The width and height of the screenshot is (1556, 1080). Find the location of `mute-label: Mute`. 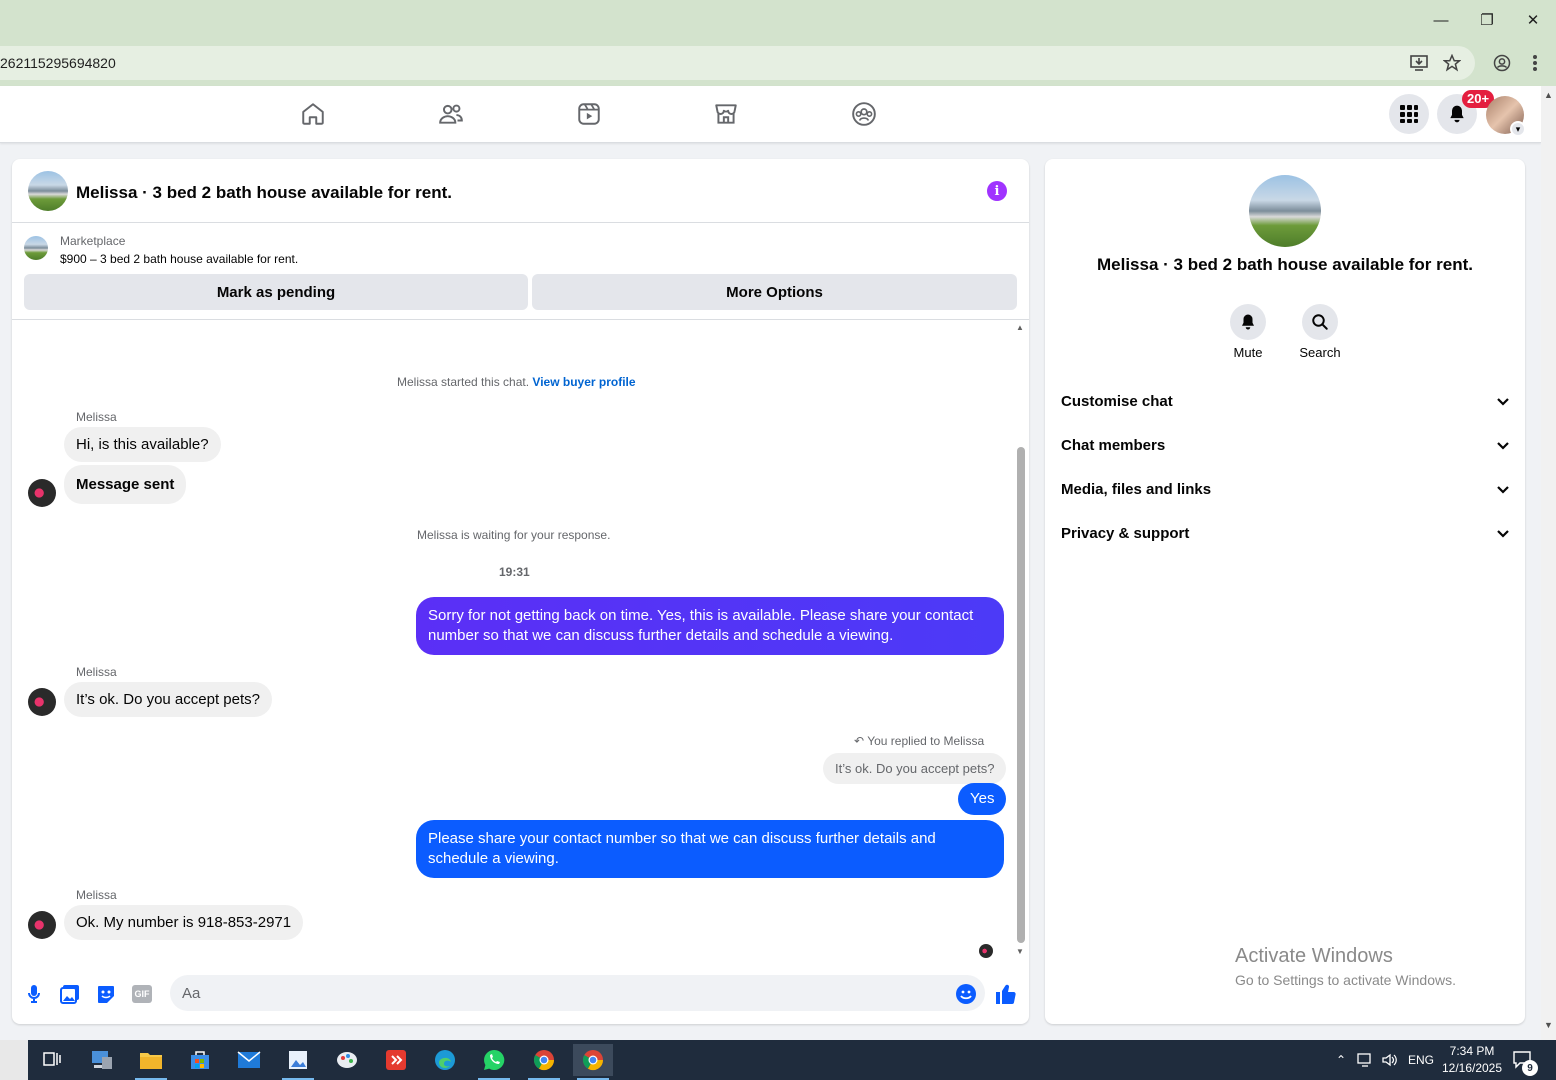

mute-label: Mute is located at coordinates (1248, 352).